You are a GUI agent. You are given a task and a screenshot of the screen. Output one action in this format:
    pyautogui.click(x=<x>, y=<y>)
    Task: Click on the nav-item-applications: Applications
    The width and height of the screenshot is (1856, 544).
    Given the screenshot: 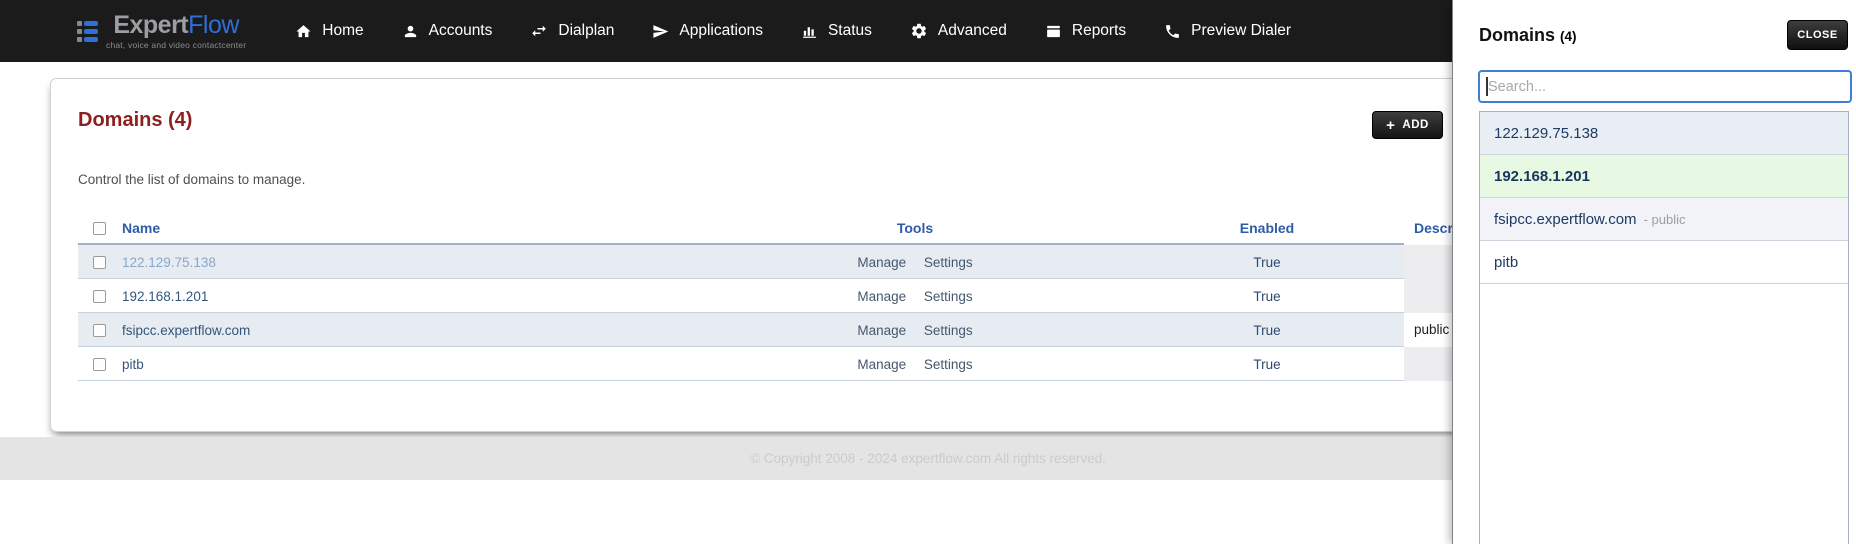 What is the action you would take?
    pyautogui.click(x=707, y=31)
    